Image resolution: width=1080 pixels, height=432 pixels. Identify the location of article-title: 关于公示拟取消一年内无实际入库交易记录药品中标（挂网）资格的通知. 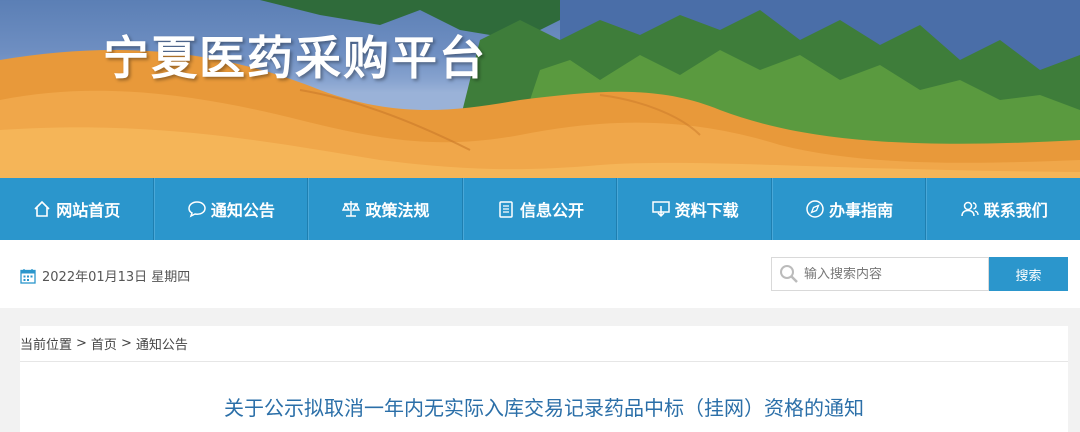
(544, 408).